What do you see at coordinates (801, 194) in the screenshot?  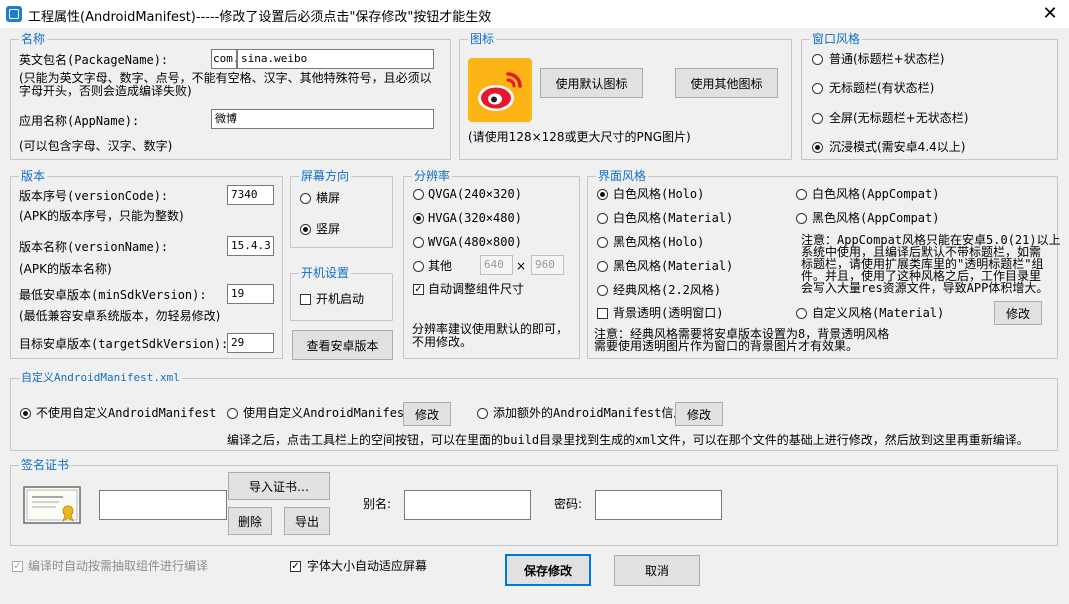 I see `ui-style-radio-white-appcompat` at bounding box center [801, 194].